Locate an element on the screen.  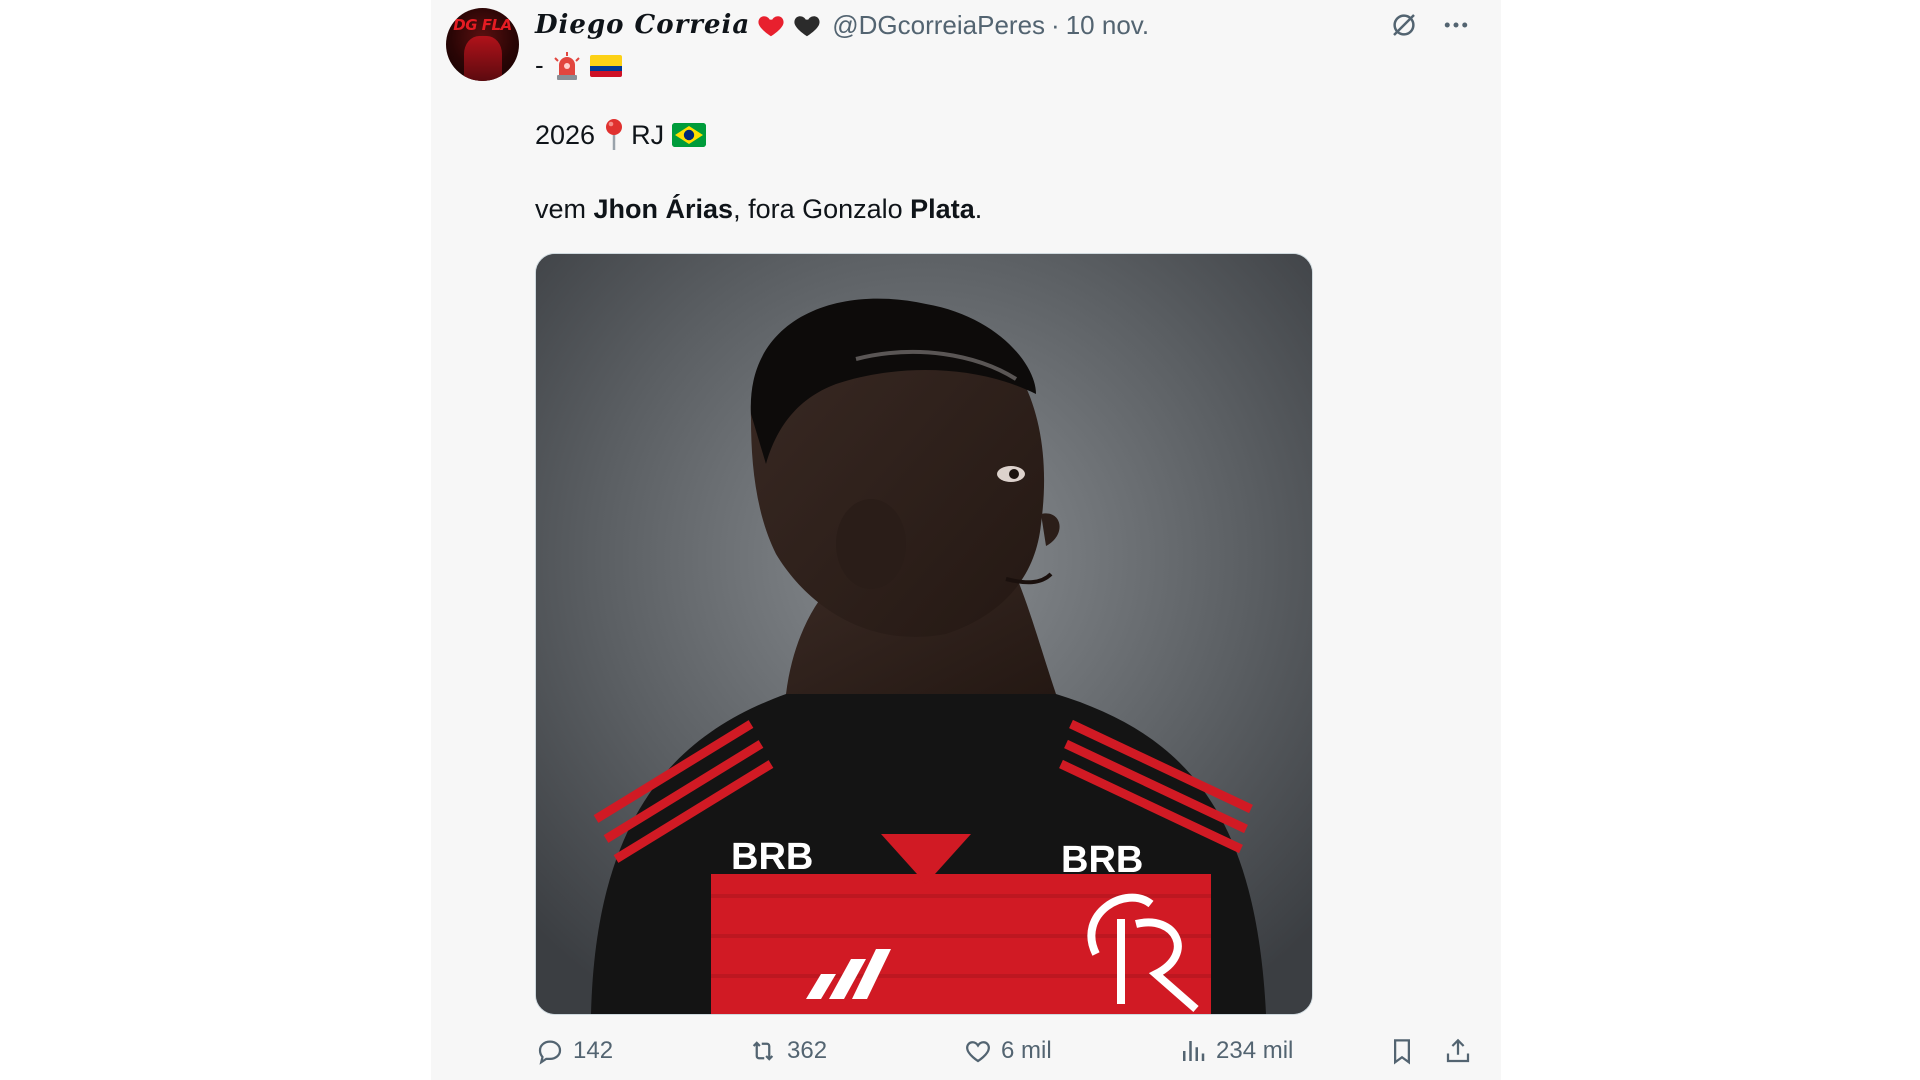
reply-button: 142 is located at coordinates (574, 1051).